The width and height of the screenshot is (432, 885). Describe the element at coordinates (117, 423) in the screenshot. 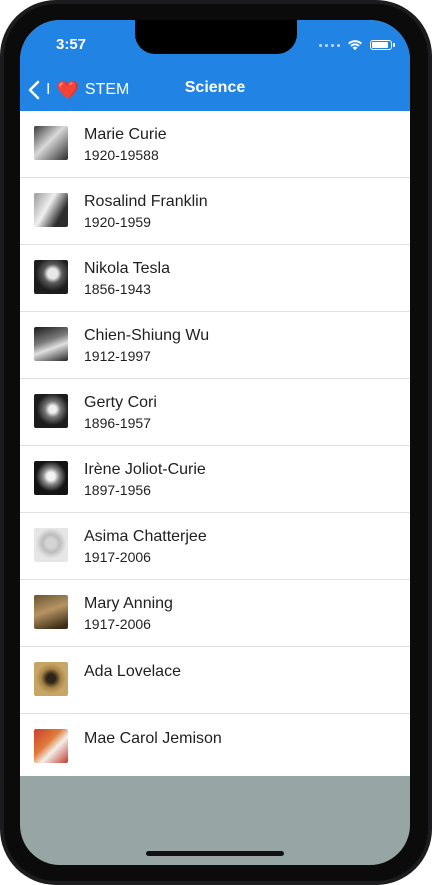

I see `person-dates: 1896-1957` at that location.